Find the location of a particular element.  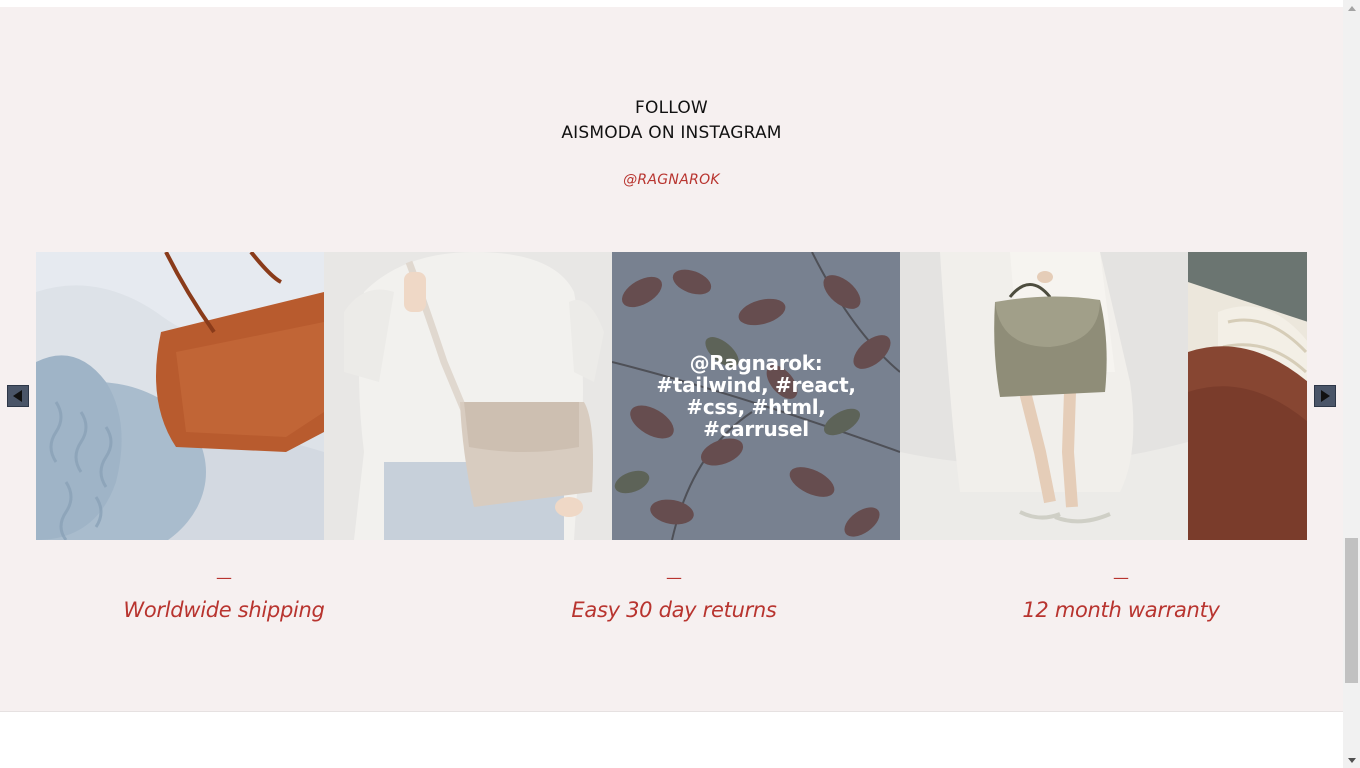

brown-bag-photo is located at coordinates (1247, 396).